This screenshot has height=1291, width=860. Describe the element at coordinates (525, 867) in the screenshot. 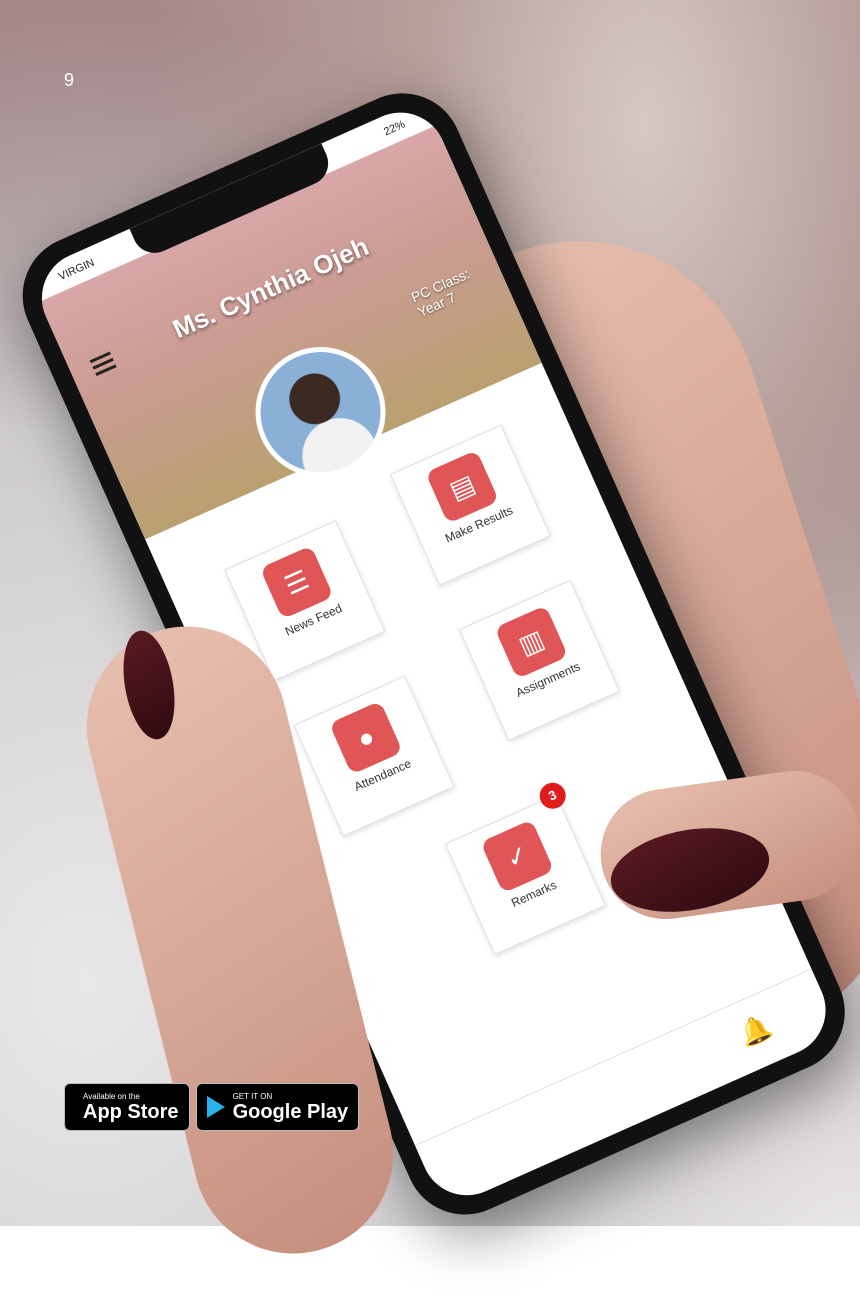

I see `remarks-tile: ✓ Remarks 3` at that location.